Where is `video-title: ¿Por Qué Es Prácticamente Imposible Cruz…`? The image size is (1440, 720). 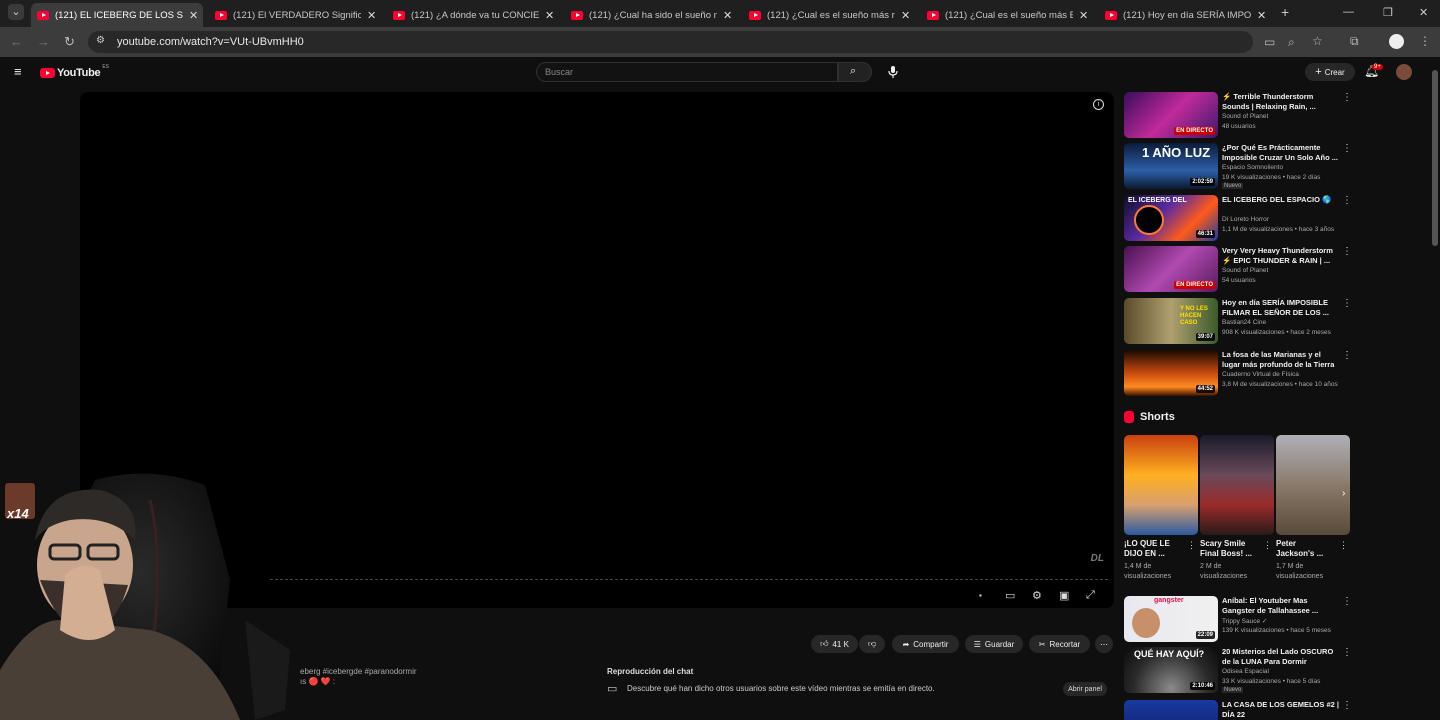 video-title: ¿Por Qué Es Prácticamente Imposible Cruz… is located at coordinates (1281, 153).